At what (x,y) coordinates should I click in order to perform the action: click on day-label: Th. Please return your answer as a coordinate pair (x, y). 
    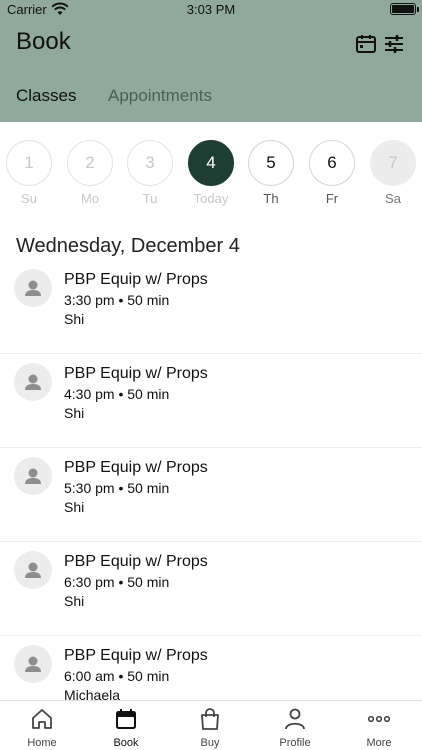
    Looking at the image, I should click on (271, 198).